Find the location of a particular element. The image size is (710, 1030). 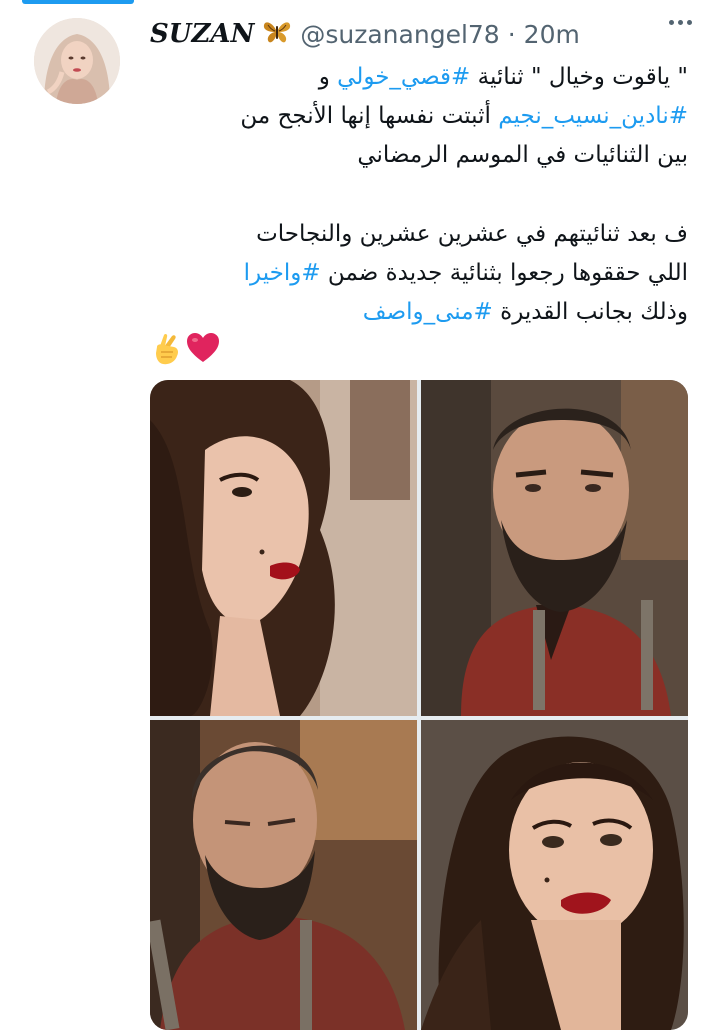

hashtag-link: #قصي_خولي is located at coordinates (403, 77).